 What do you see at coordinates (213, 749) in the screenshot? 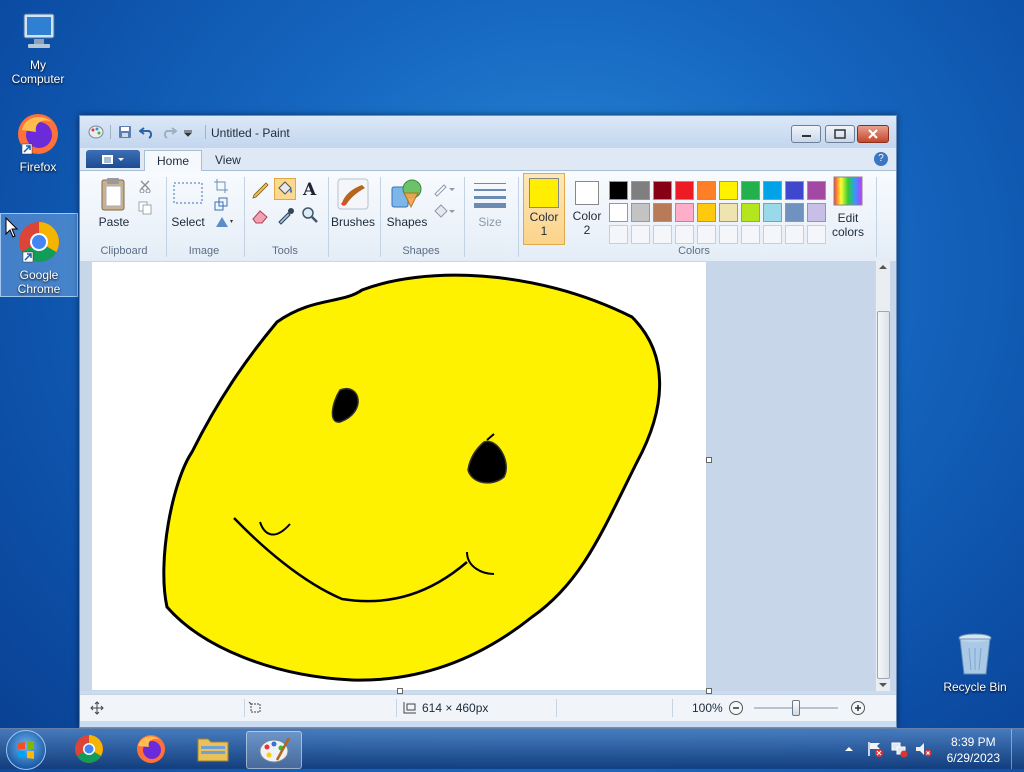
I see `taskbar-file-explorer` at bounding box center [213, 749].